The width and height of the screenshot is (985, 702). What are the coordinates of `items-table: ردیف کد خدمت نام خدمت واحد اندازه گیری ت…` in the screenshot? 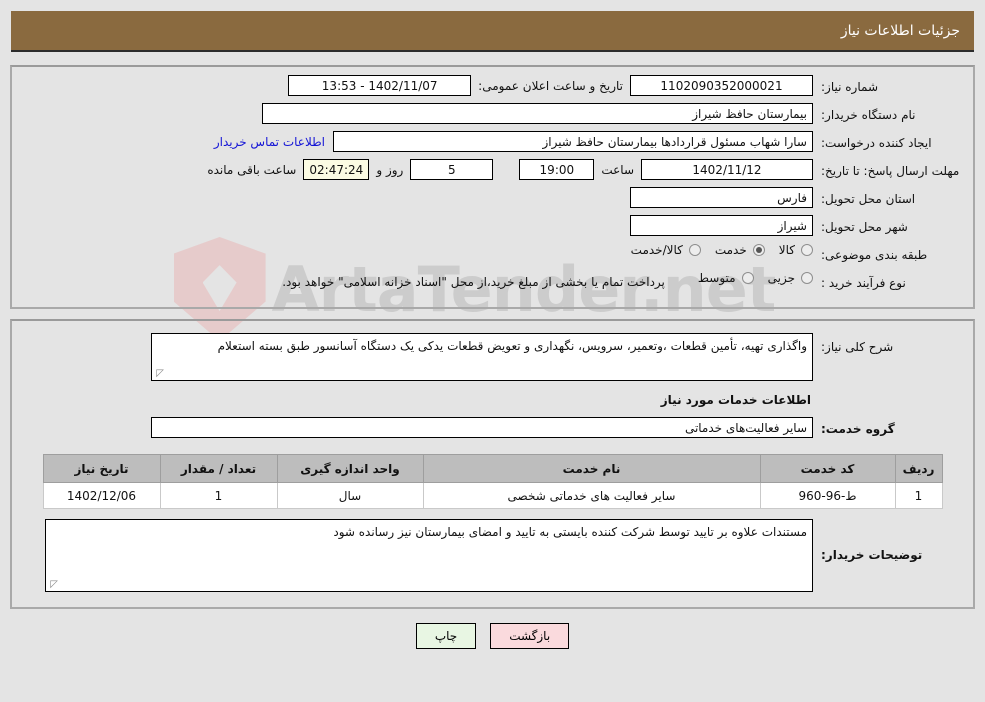 It's located at (492, 481).